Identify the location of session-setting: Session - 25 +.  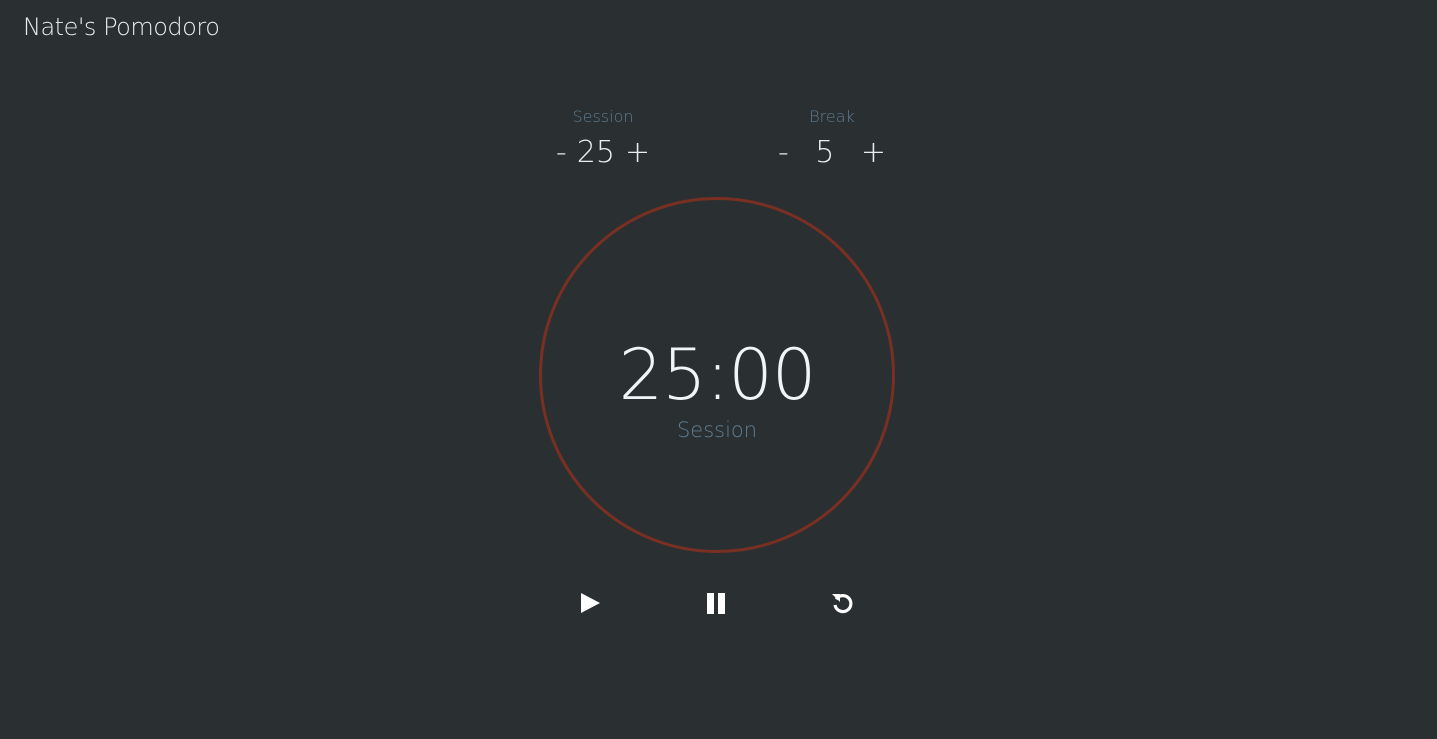
(603, 139).